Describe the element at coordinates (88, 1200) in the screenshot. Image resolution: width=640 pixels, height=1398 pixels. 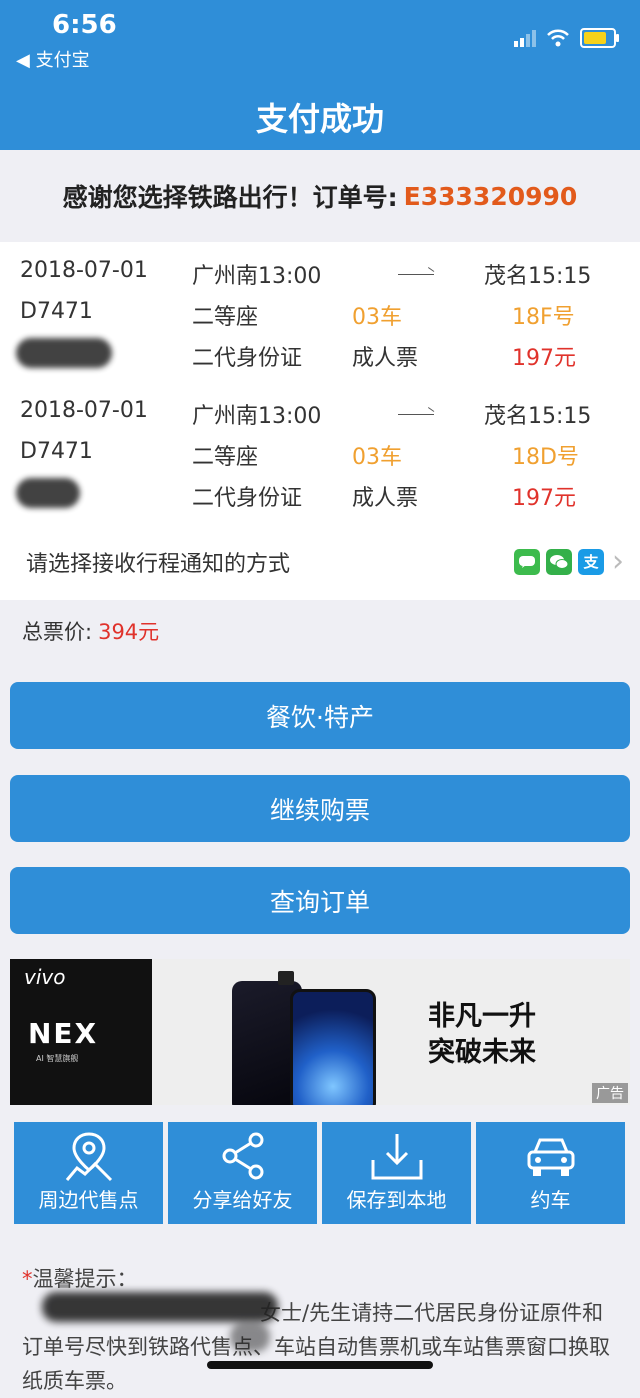
I see `tile-label: 周边代售点` at that location.